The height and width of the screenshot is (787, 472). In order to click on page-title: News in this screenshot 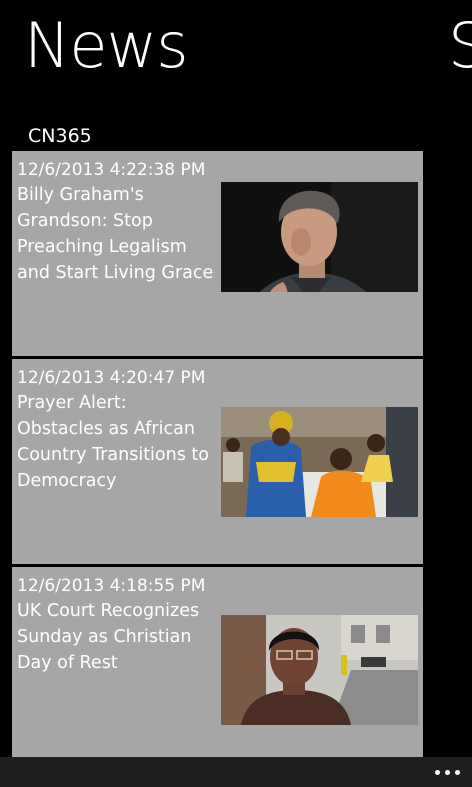, I will do `click(106, 45)`.